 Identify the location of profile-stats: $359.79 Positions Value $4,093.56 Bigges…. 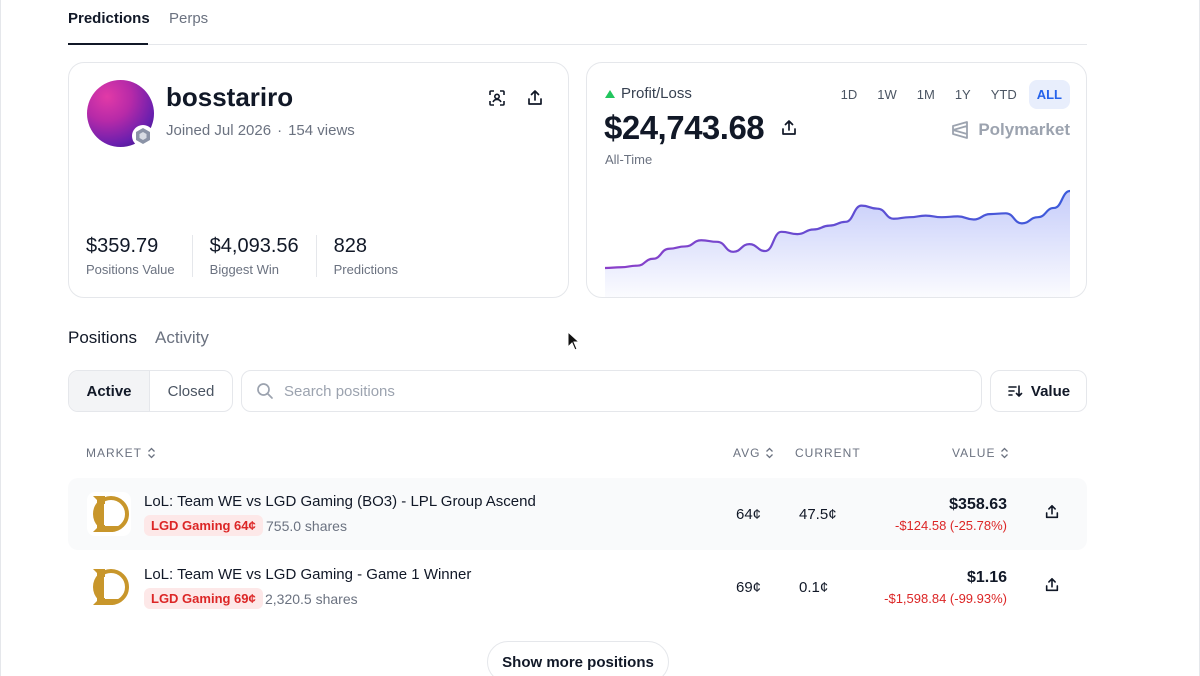
(259, 256).